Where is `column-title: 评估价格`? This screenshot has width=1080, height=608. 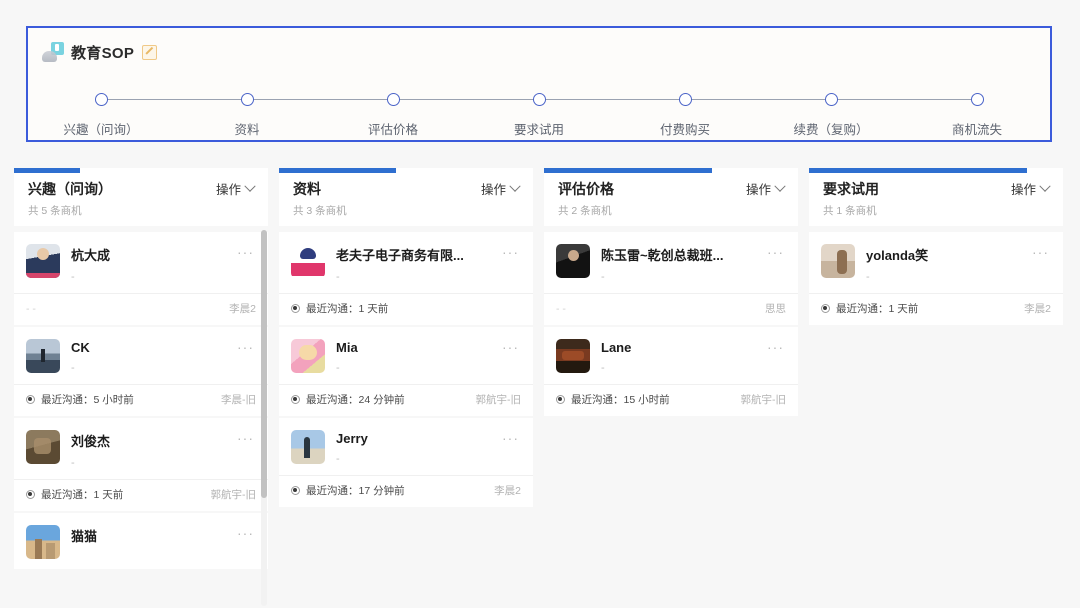 column-title: 评估价格 is located at coordinates (586, 189).